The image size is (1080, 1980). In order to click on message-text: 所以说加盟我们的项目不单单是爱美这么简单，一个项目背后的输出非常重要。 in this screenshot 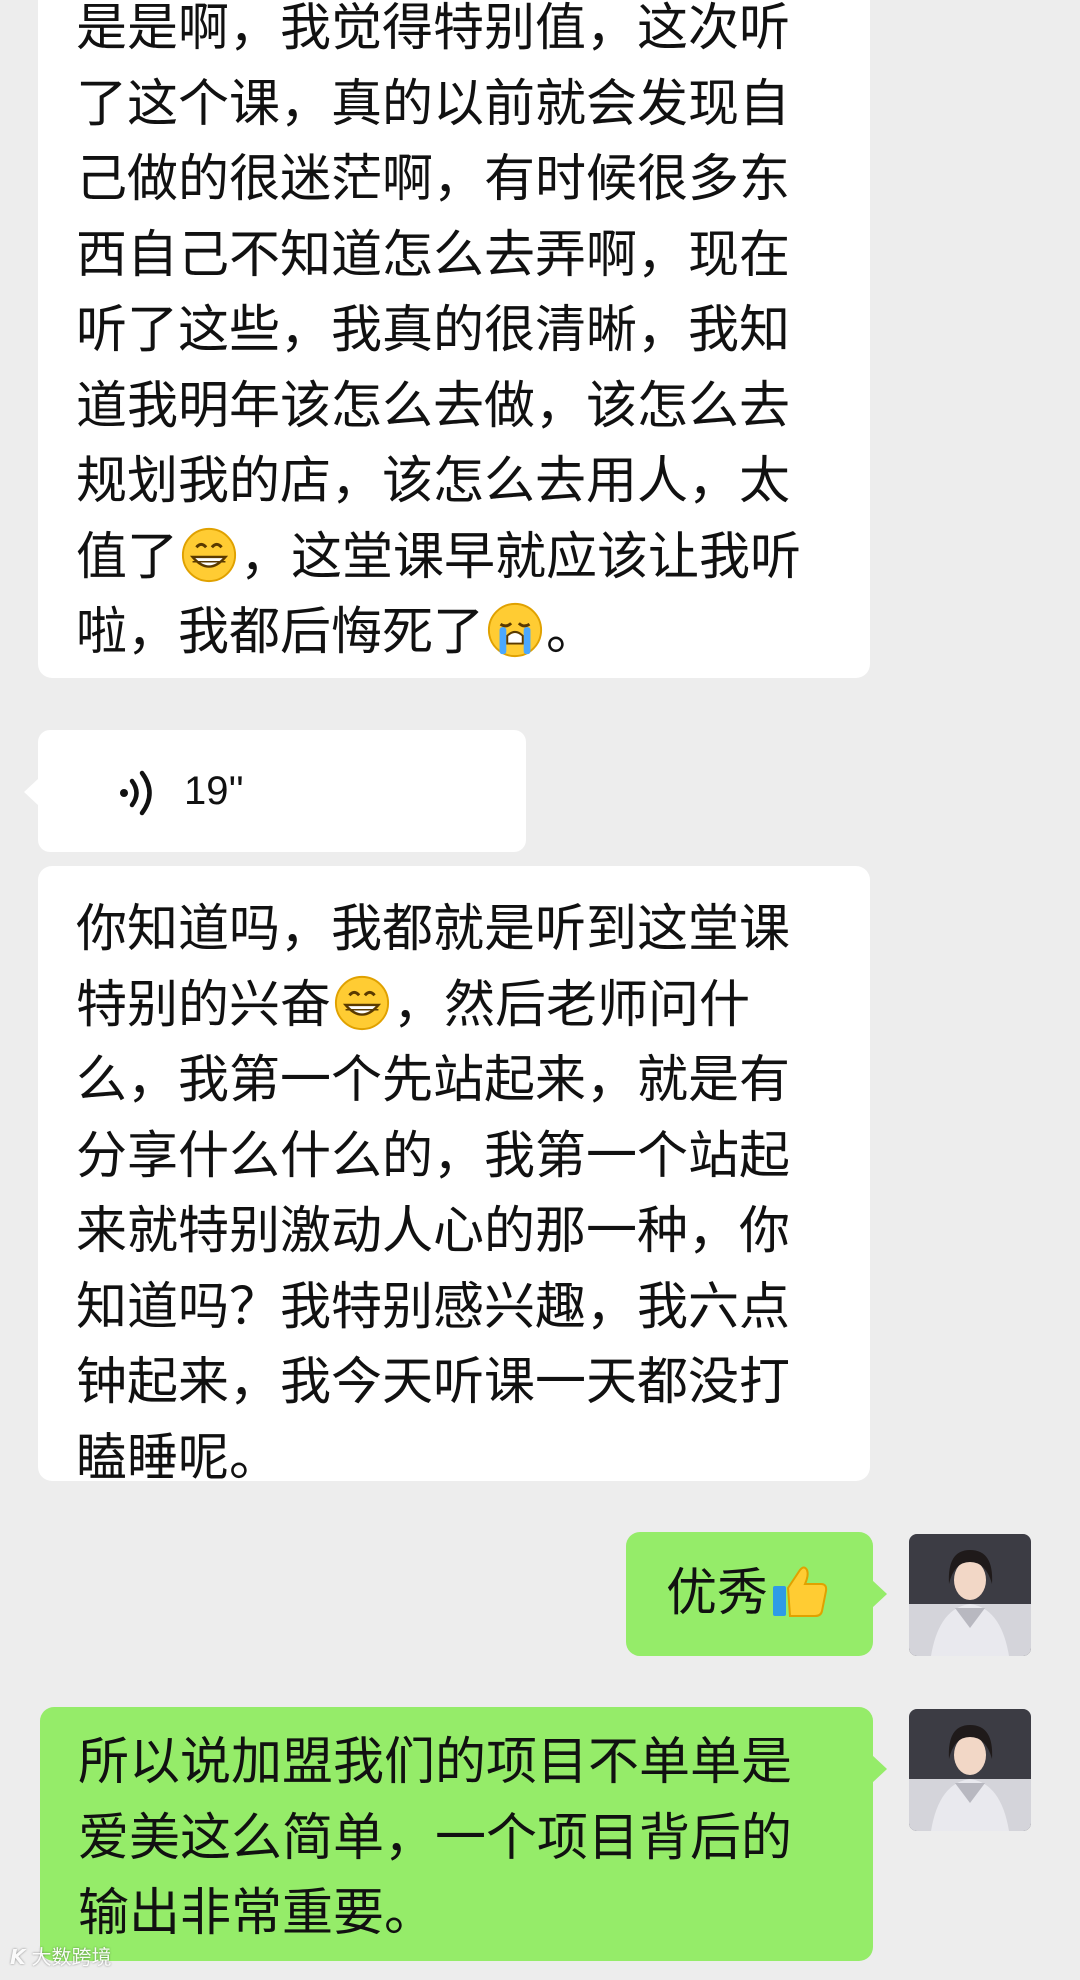, I will do `click(435, 1838)`.